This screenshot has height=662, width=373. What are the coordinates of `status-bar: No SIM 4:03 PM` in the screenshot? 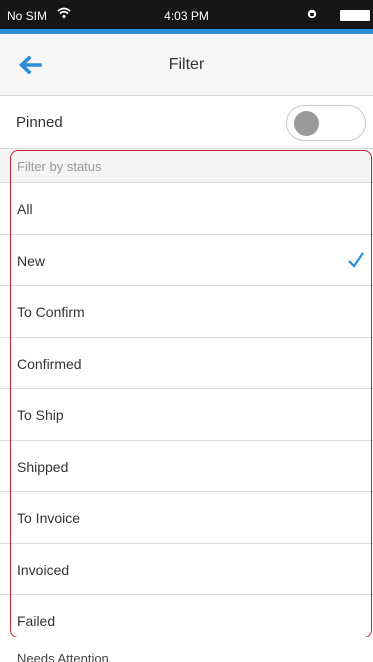 It's located at (186, 17).